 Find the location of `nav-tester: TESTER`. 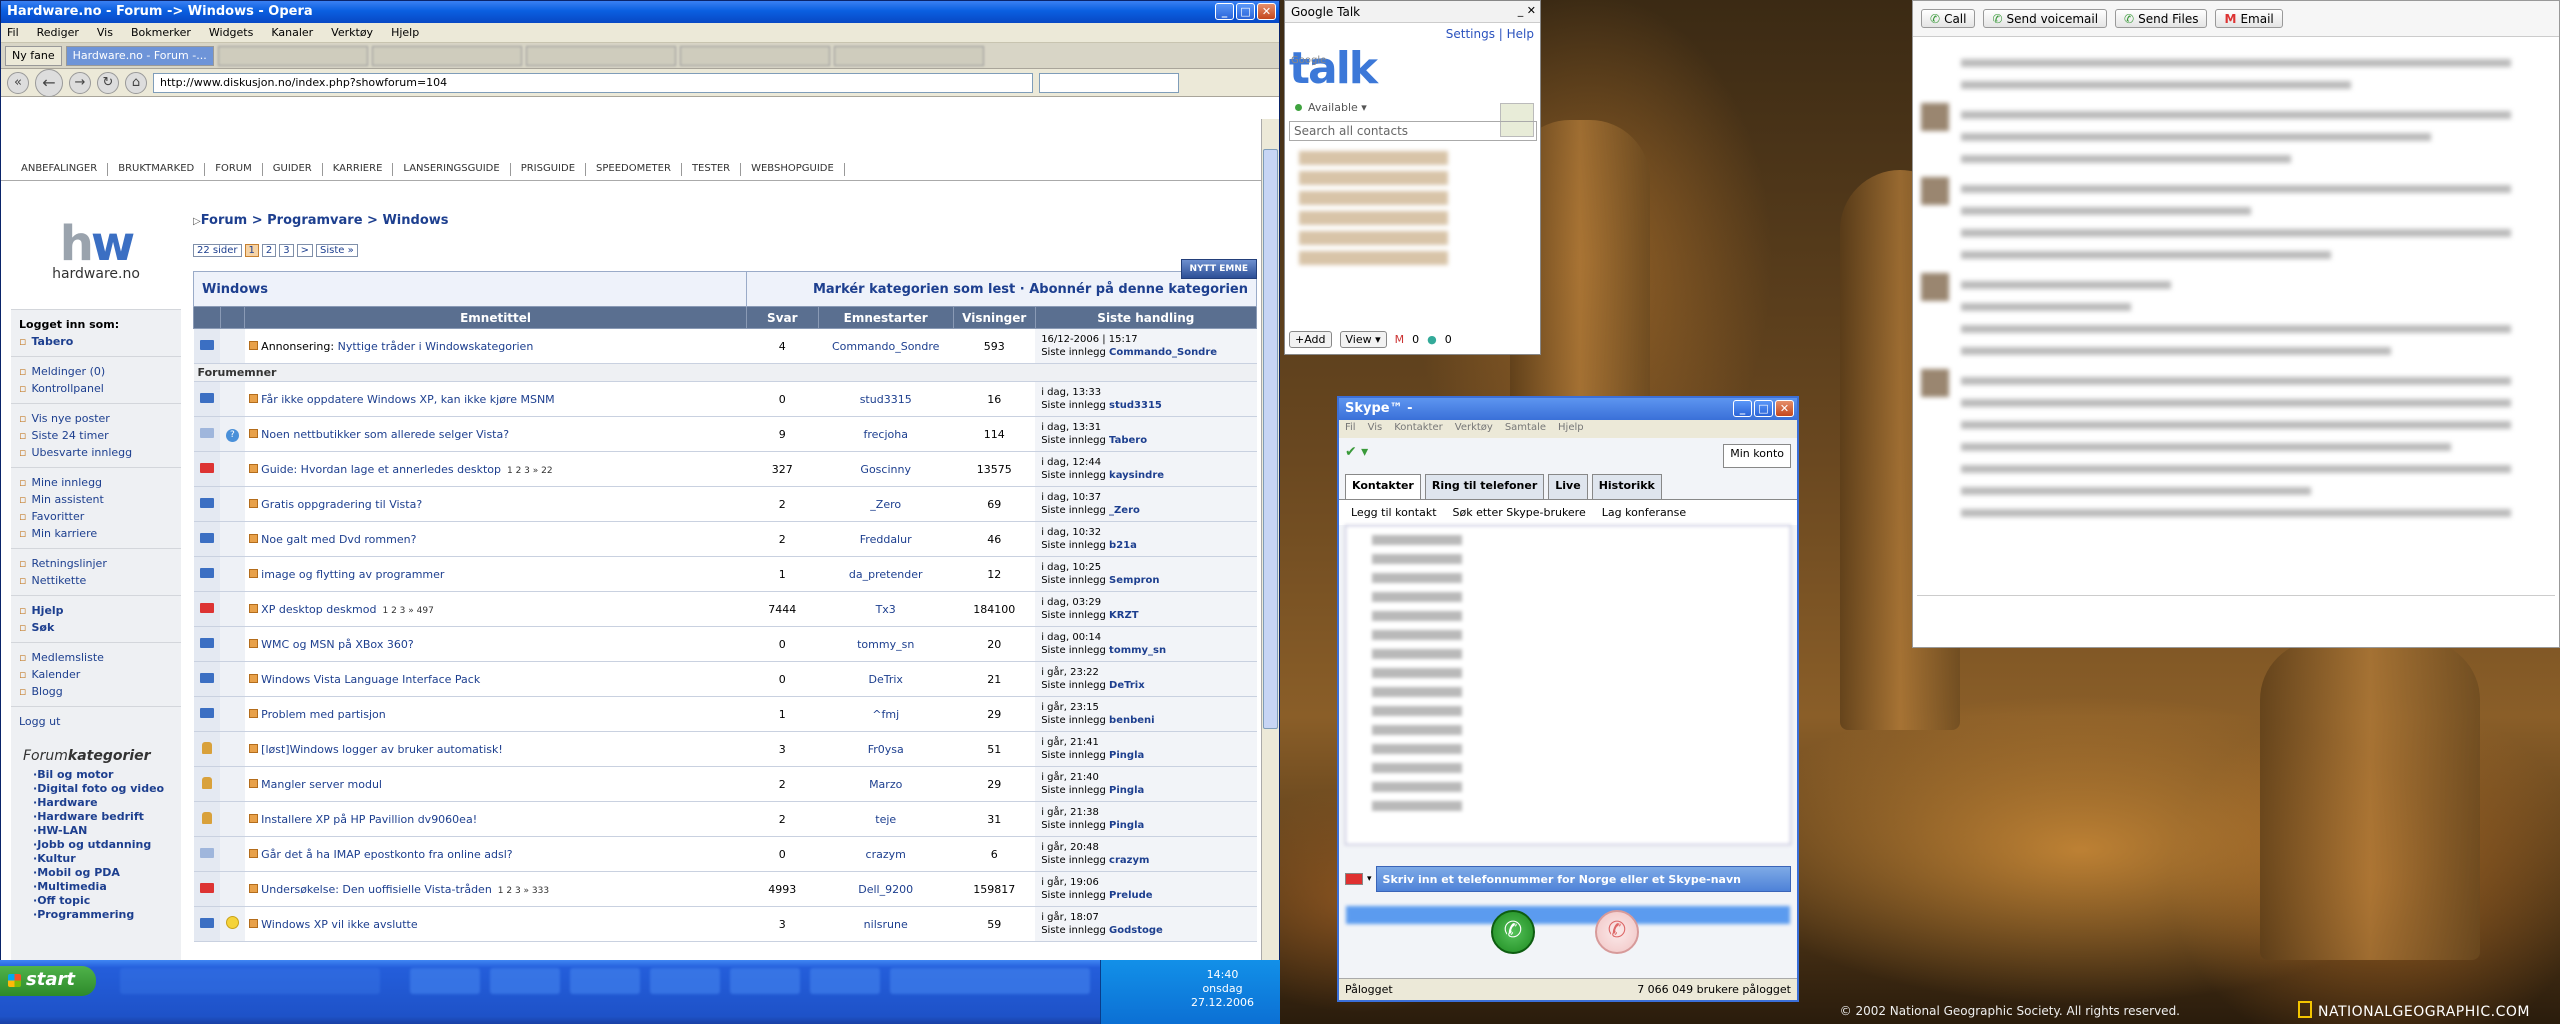

nav-tester: TESTER is located at coordinates (712, 169).